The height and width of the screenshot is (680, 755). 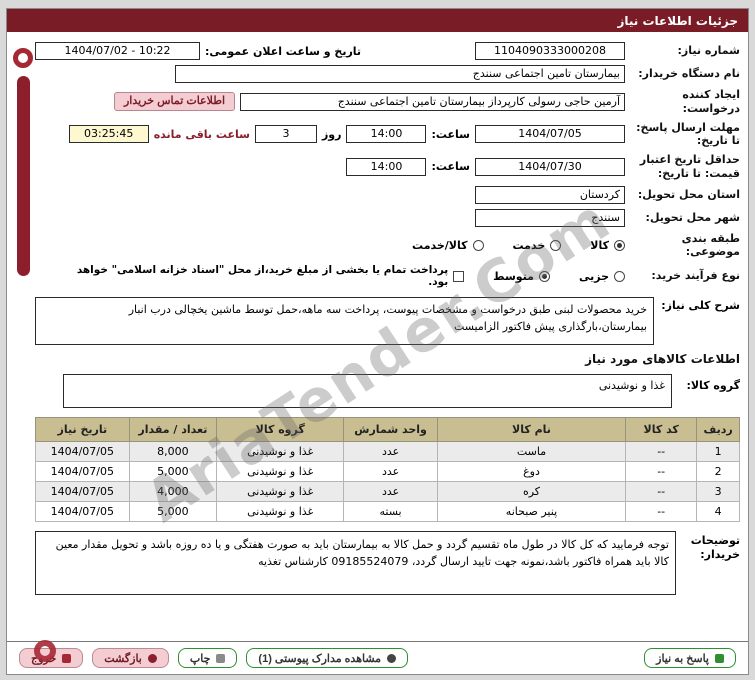 I want to click on remaining-time-value: 03:25:45, so click(x=108, y=134).